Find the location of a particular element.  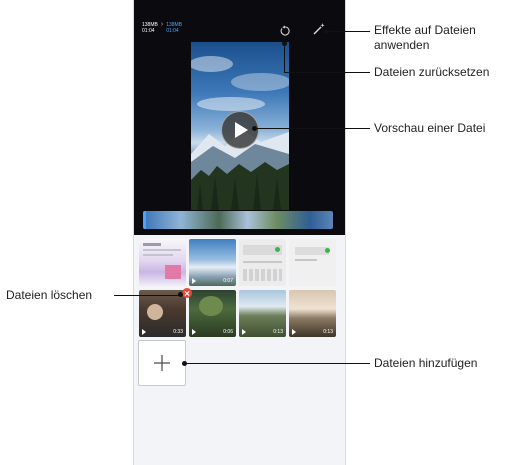

callout-preview: Vorschau einer Datei is located at coordinates (430, 128).